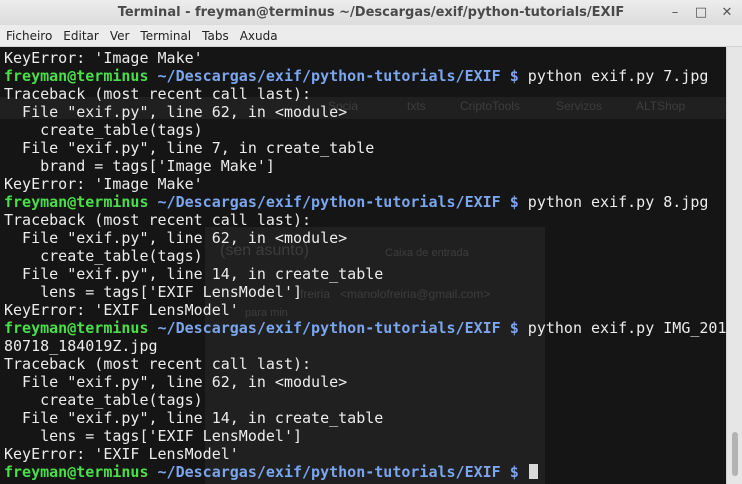  What do you see at coordinates (81, 346) in the screenshot?
I see `output-line: 80718_184019Z.jpg` at bounding box center [81, 346].